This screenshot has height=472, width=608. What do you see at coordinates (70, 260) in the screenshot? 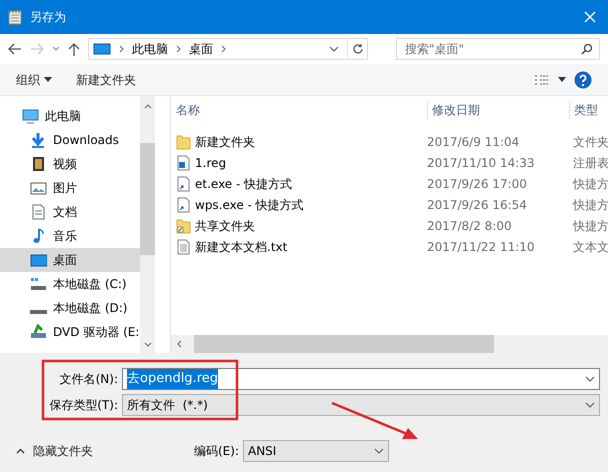
I see `sidebar-item: 桌面` at bounding box center [70, 260].